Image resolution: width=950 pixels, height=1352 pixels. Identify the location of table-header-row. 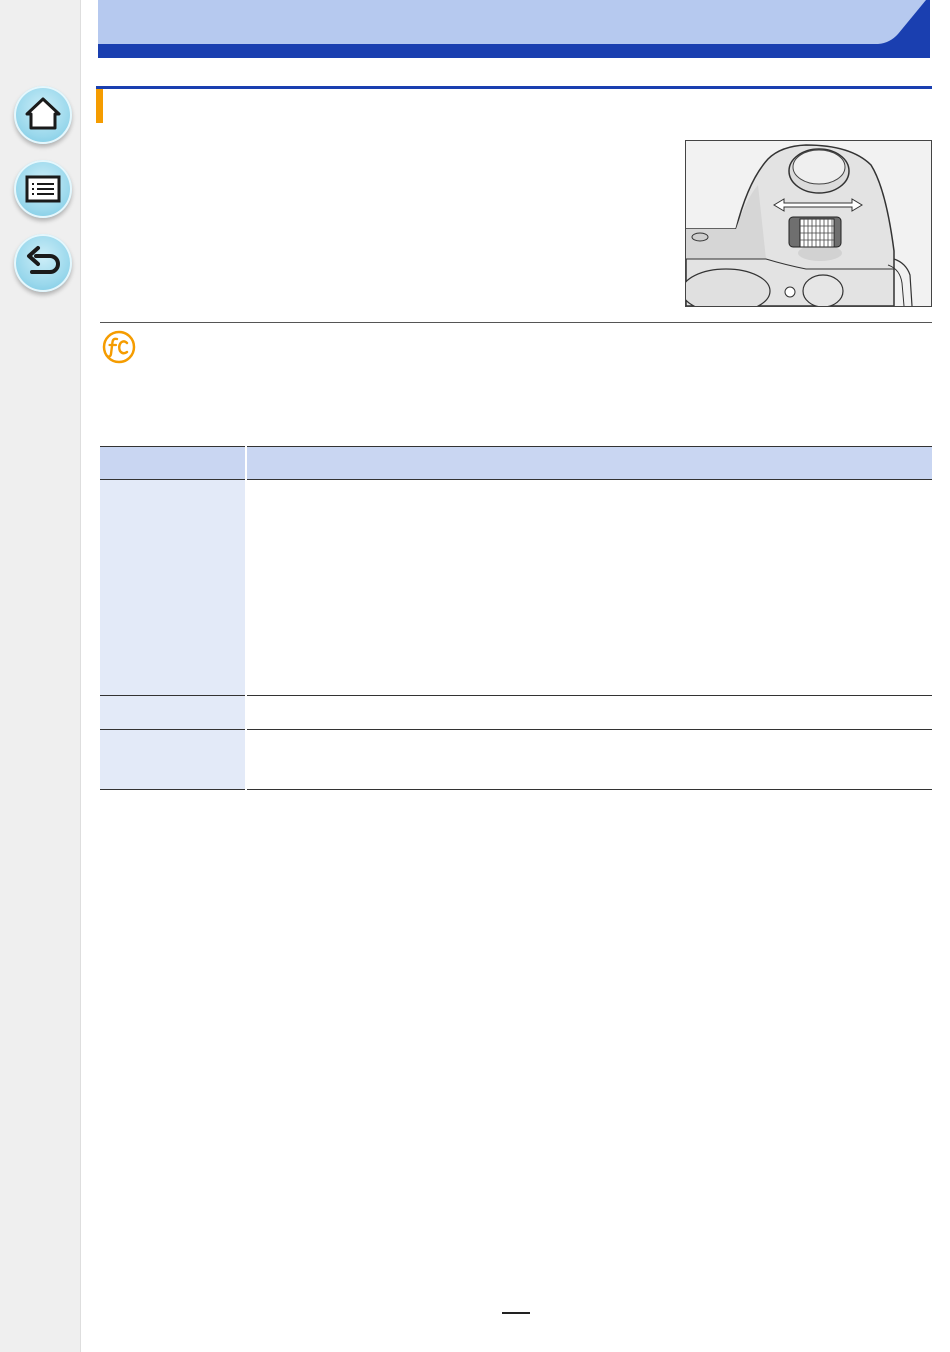
(516, 463).